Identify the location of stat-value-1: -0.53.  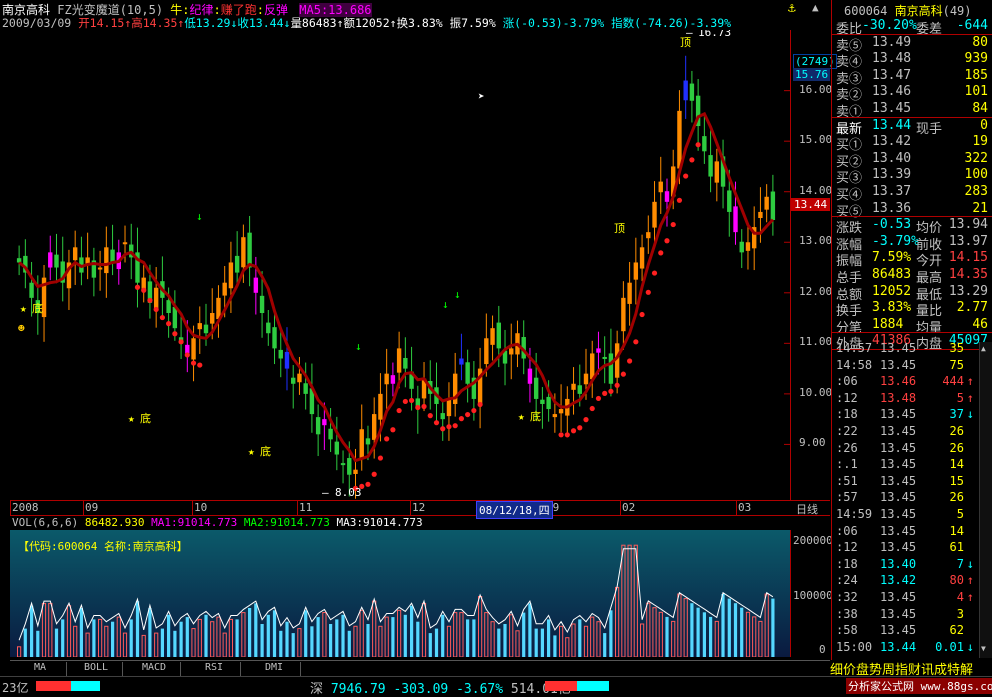
(892, 225).